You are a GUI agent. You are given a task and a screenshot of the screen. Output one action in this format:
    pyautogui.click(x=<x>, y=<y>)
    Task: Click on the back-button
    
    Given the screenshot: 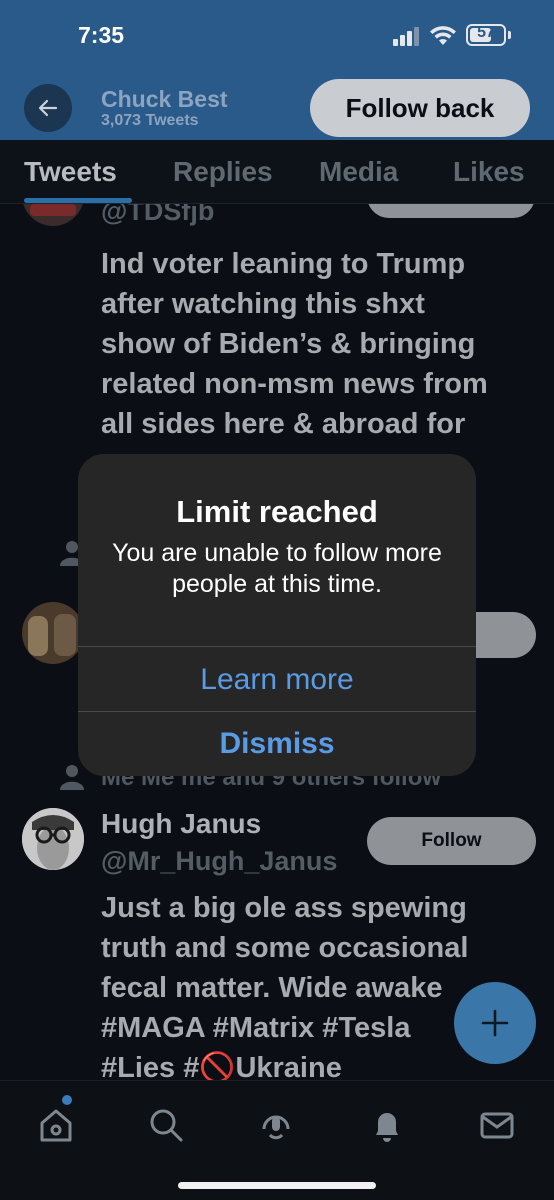 What is the action you would take?
    pyautogui.click(x=48, y=108)
    